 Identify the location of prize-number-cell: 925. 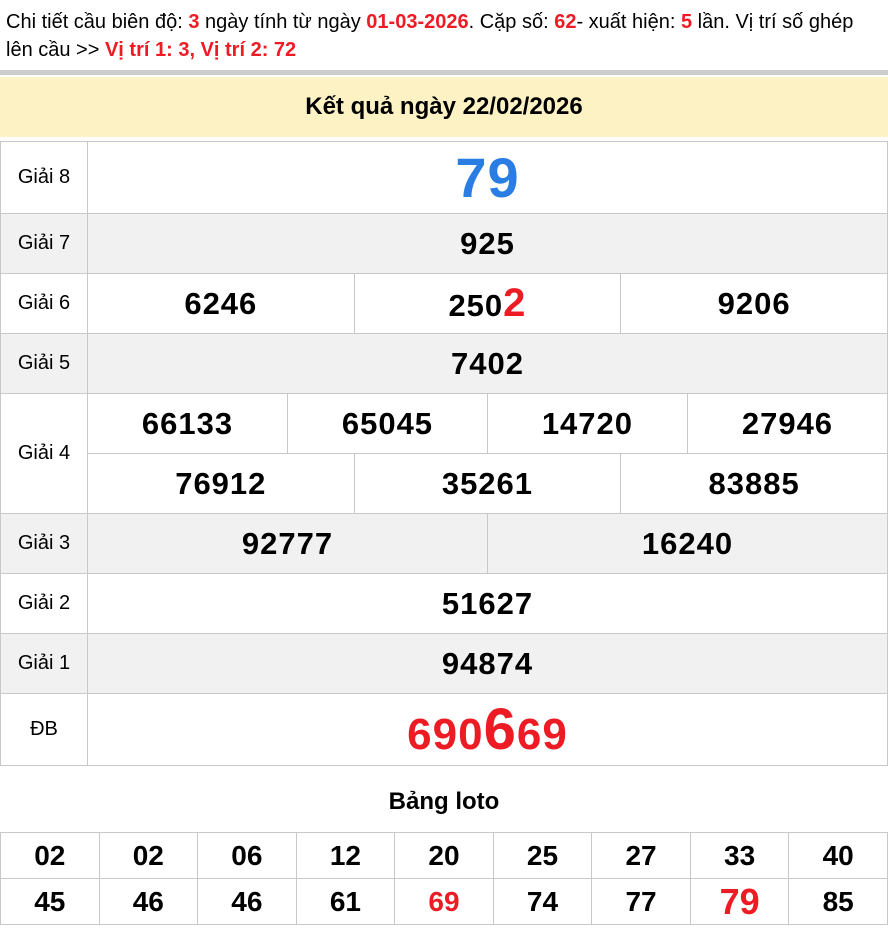
(487, 243).